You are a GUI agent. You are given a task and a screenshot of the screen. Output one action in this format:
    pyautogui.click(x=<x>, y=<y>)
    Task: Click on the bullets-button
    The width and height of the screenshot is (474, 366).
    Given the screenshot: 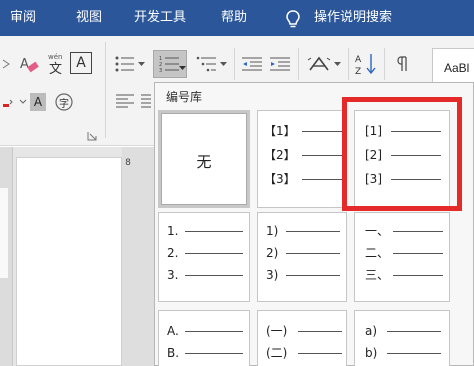 What is the action you would take?
    pyautogui.click(x=125, y=64)
    